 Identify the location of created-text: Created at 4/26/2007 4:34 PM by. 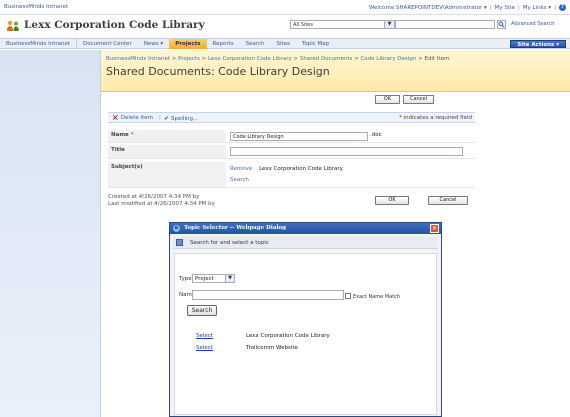
(154, 197).